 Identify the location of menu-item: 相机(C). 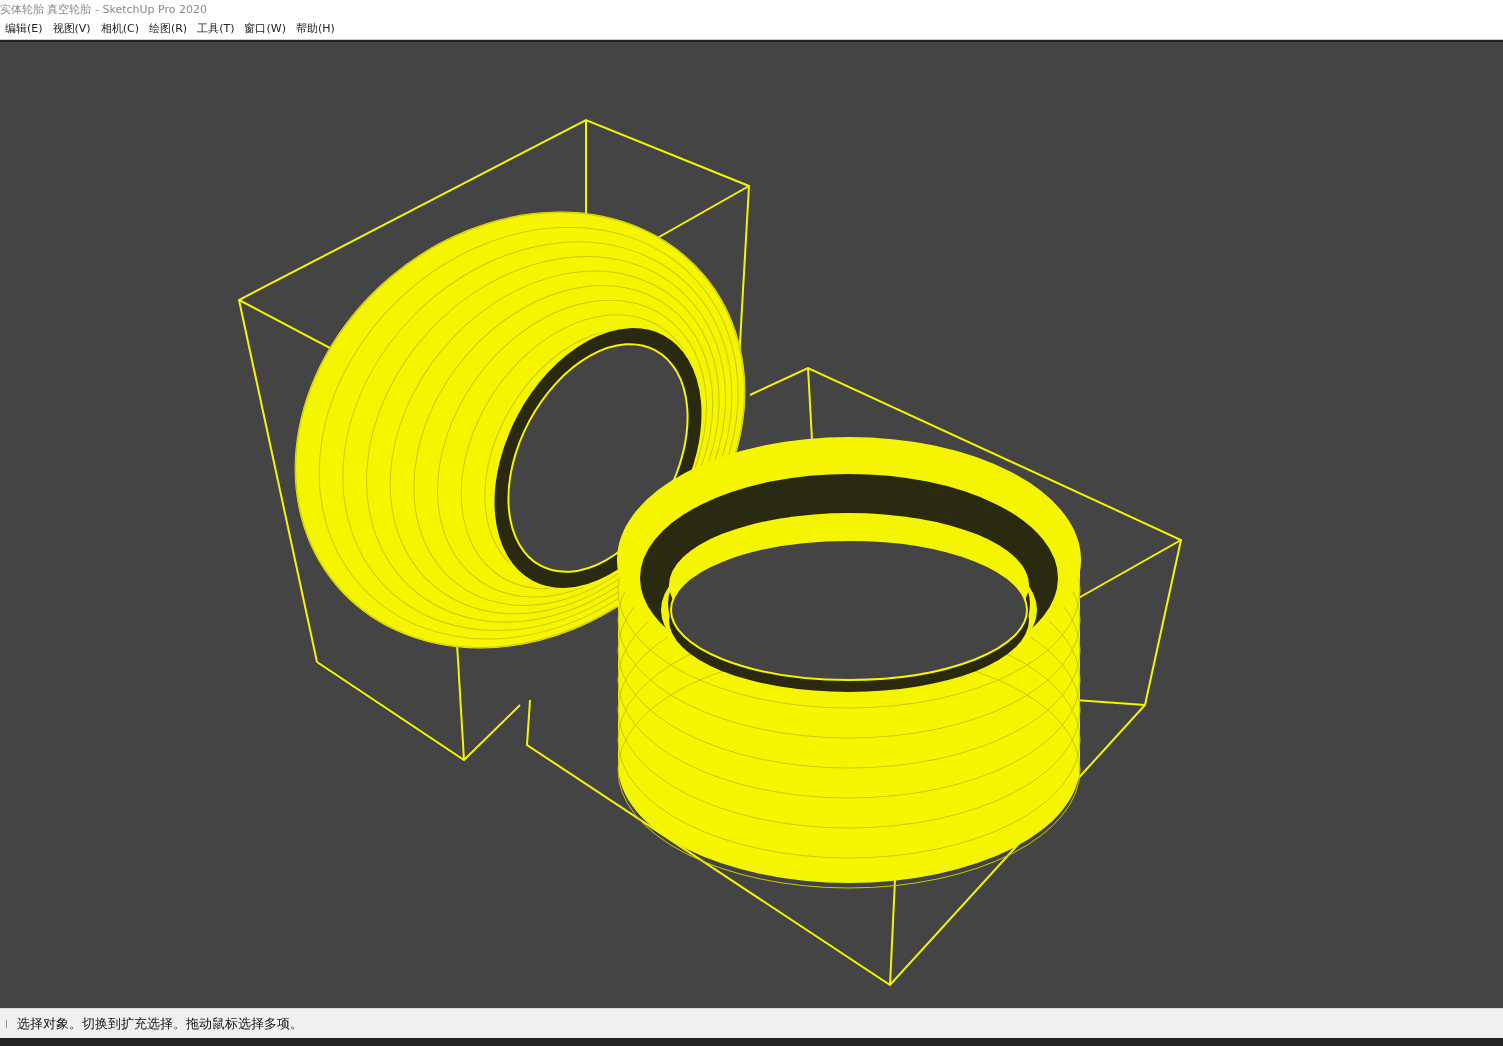
(119, 28).